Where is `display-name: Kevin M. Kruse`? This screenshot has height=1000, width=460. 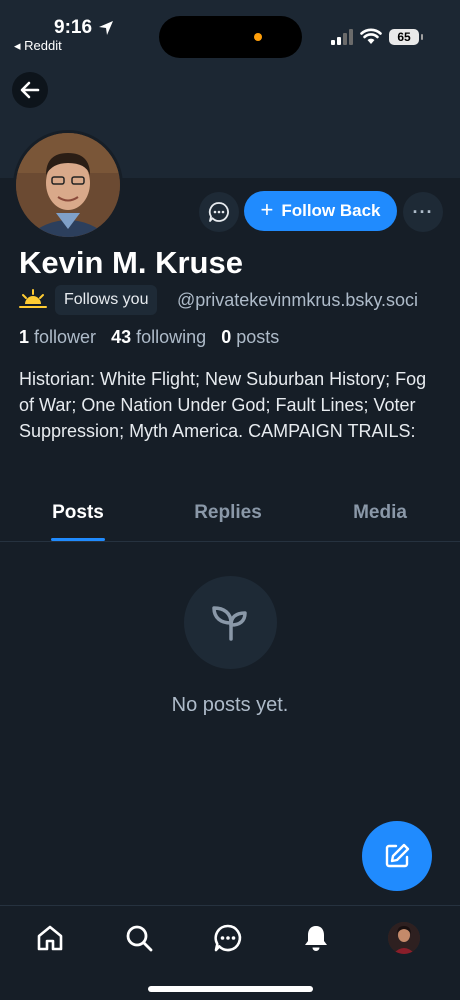 display-name: Kevin M. Kruse is located at coordinates (131, 262).